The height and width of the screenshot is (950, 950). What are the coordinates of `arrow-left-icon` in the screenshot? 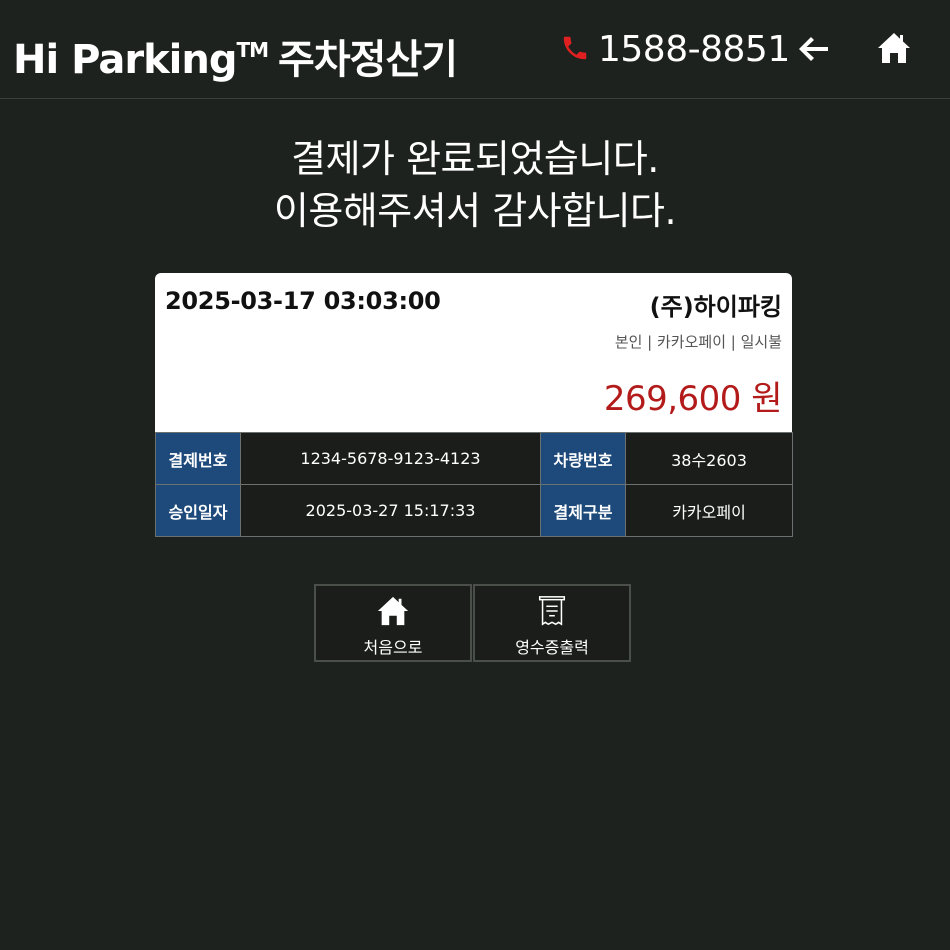 It's located at (814, 49).